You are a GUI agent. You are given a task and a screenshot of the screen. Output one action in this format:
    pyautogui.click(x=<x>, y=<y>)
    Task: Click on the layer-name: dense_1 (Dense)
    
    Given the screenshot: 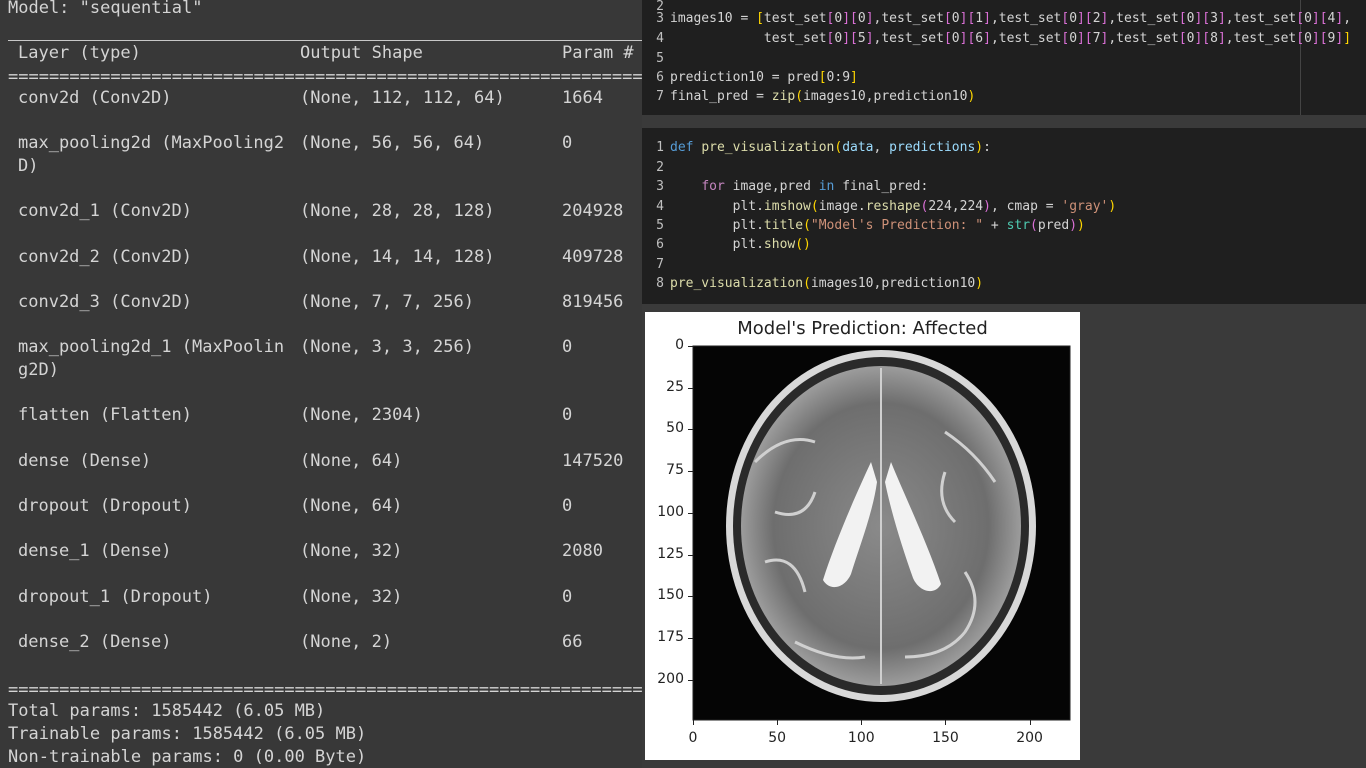 What is the action you would take?
    pyautogui.click(x=95, y=551)
    